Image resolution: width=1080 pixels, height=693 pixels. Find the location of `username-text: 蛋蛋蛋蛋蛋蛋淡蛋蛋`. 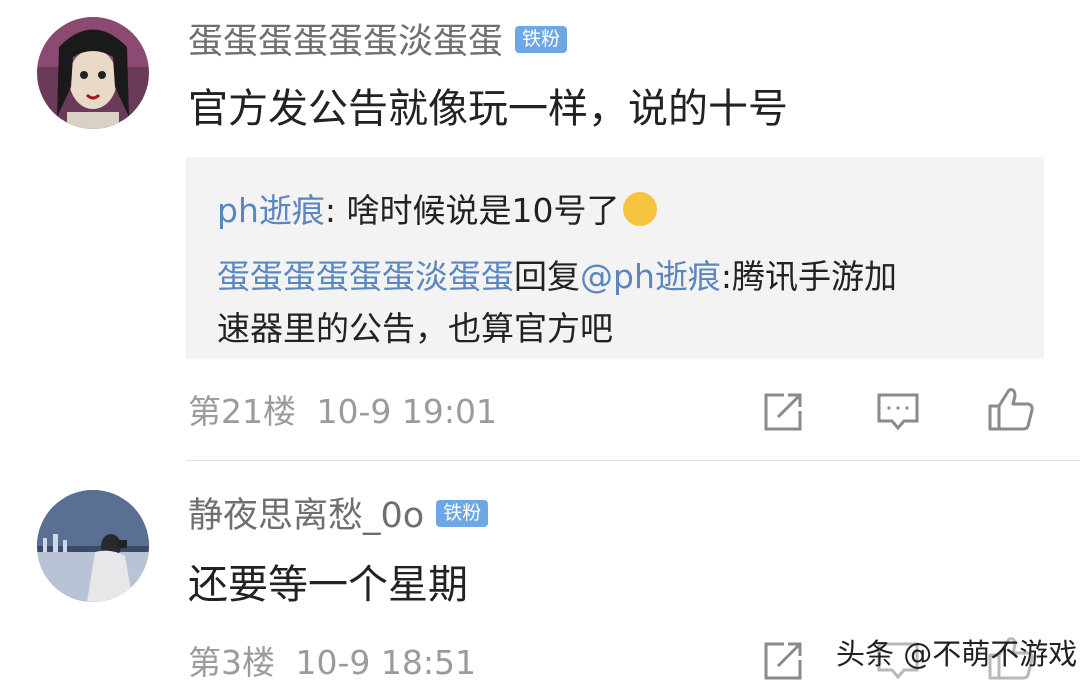

username-text: 蛋蛋蛋蛋蛋蛋淡蛋蛋 is located at coordinates (345, 42).